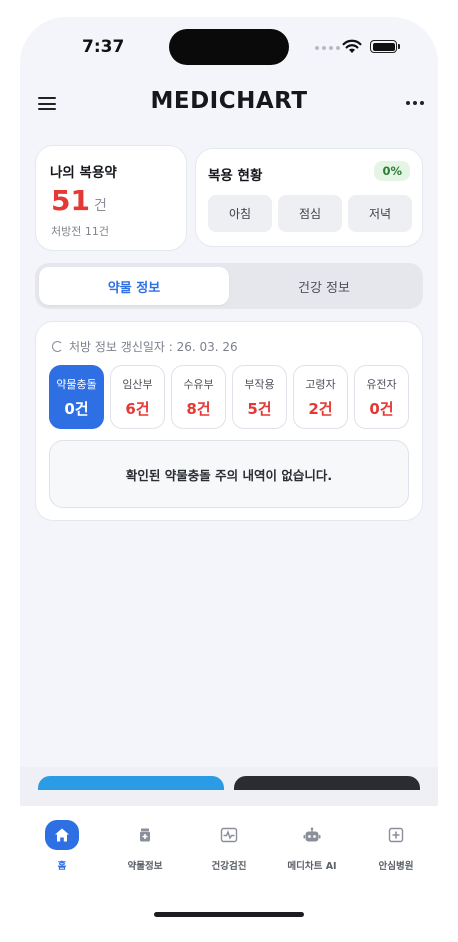 The width and height of the screenshot is (458, 942). Describe the element at coordinates (62, 835) in the screenshot. I see `home-icon` at that location.